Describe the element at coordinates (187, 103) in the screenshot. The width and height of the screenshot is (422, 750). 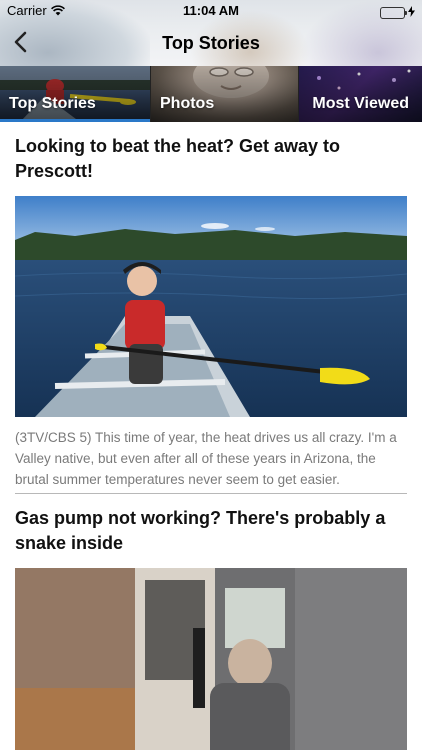
I see `tab-label: Photos` at that location.